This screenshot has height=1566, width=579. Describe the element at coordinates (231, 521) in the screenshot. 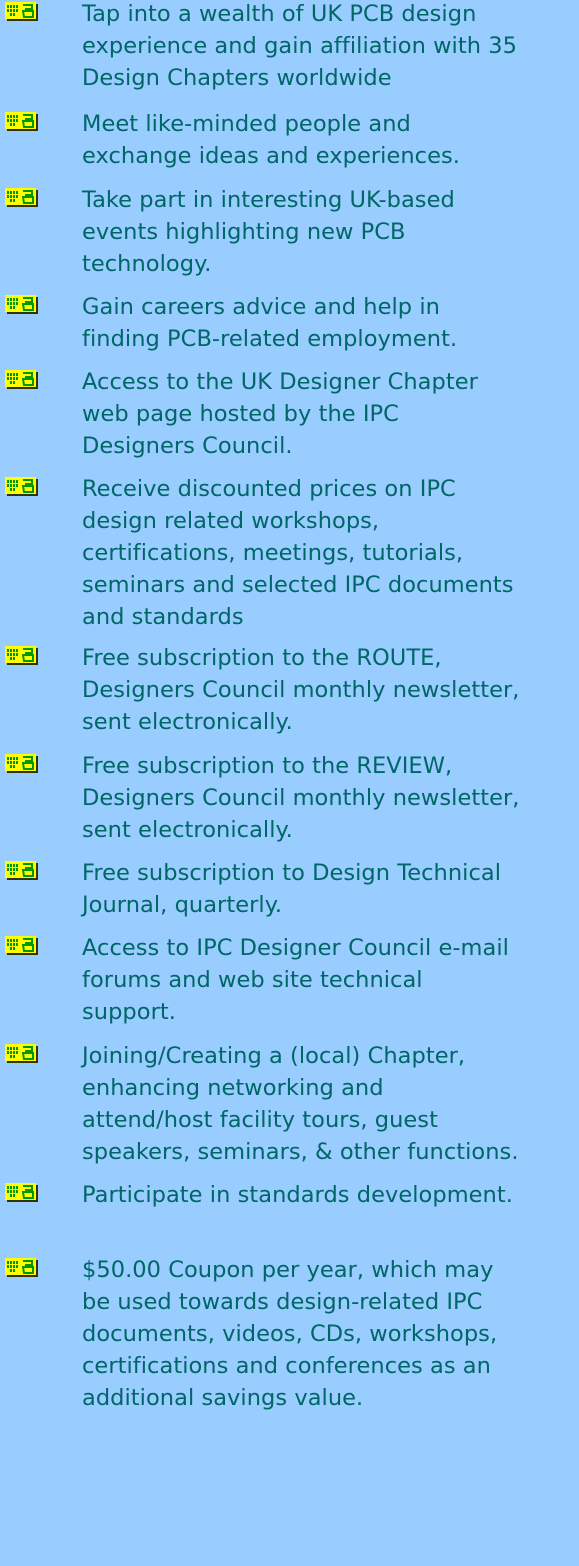

I see `list-item-line: design related workshops,` at that location.